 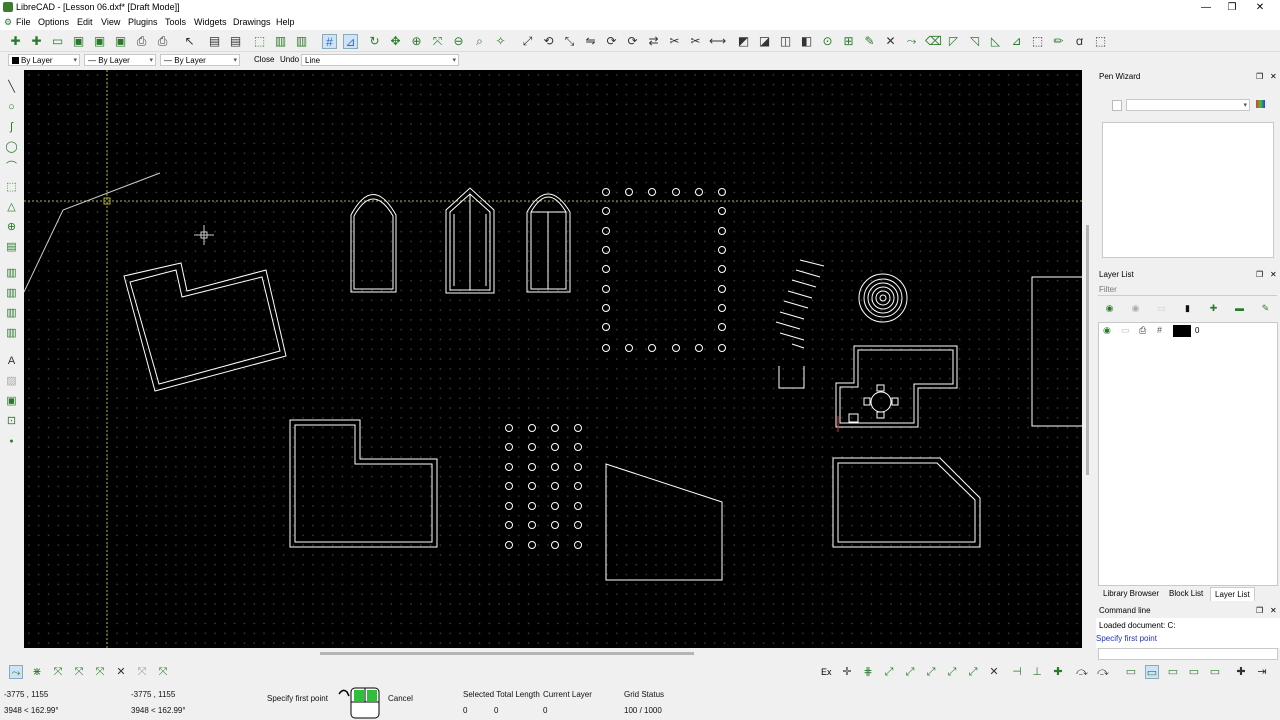 I want to click on pen-list-area, so click(x=1188, y=190).